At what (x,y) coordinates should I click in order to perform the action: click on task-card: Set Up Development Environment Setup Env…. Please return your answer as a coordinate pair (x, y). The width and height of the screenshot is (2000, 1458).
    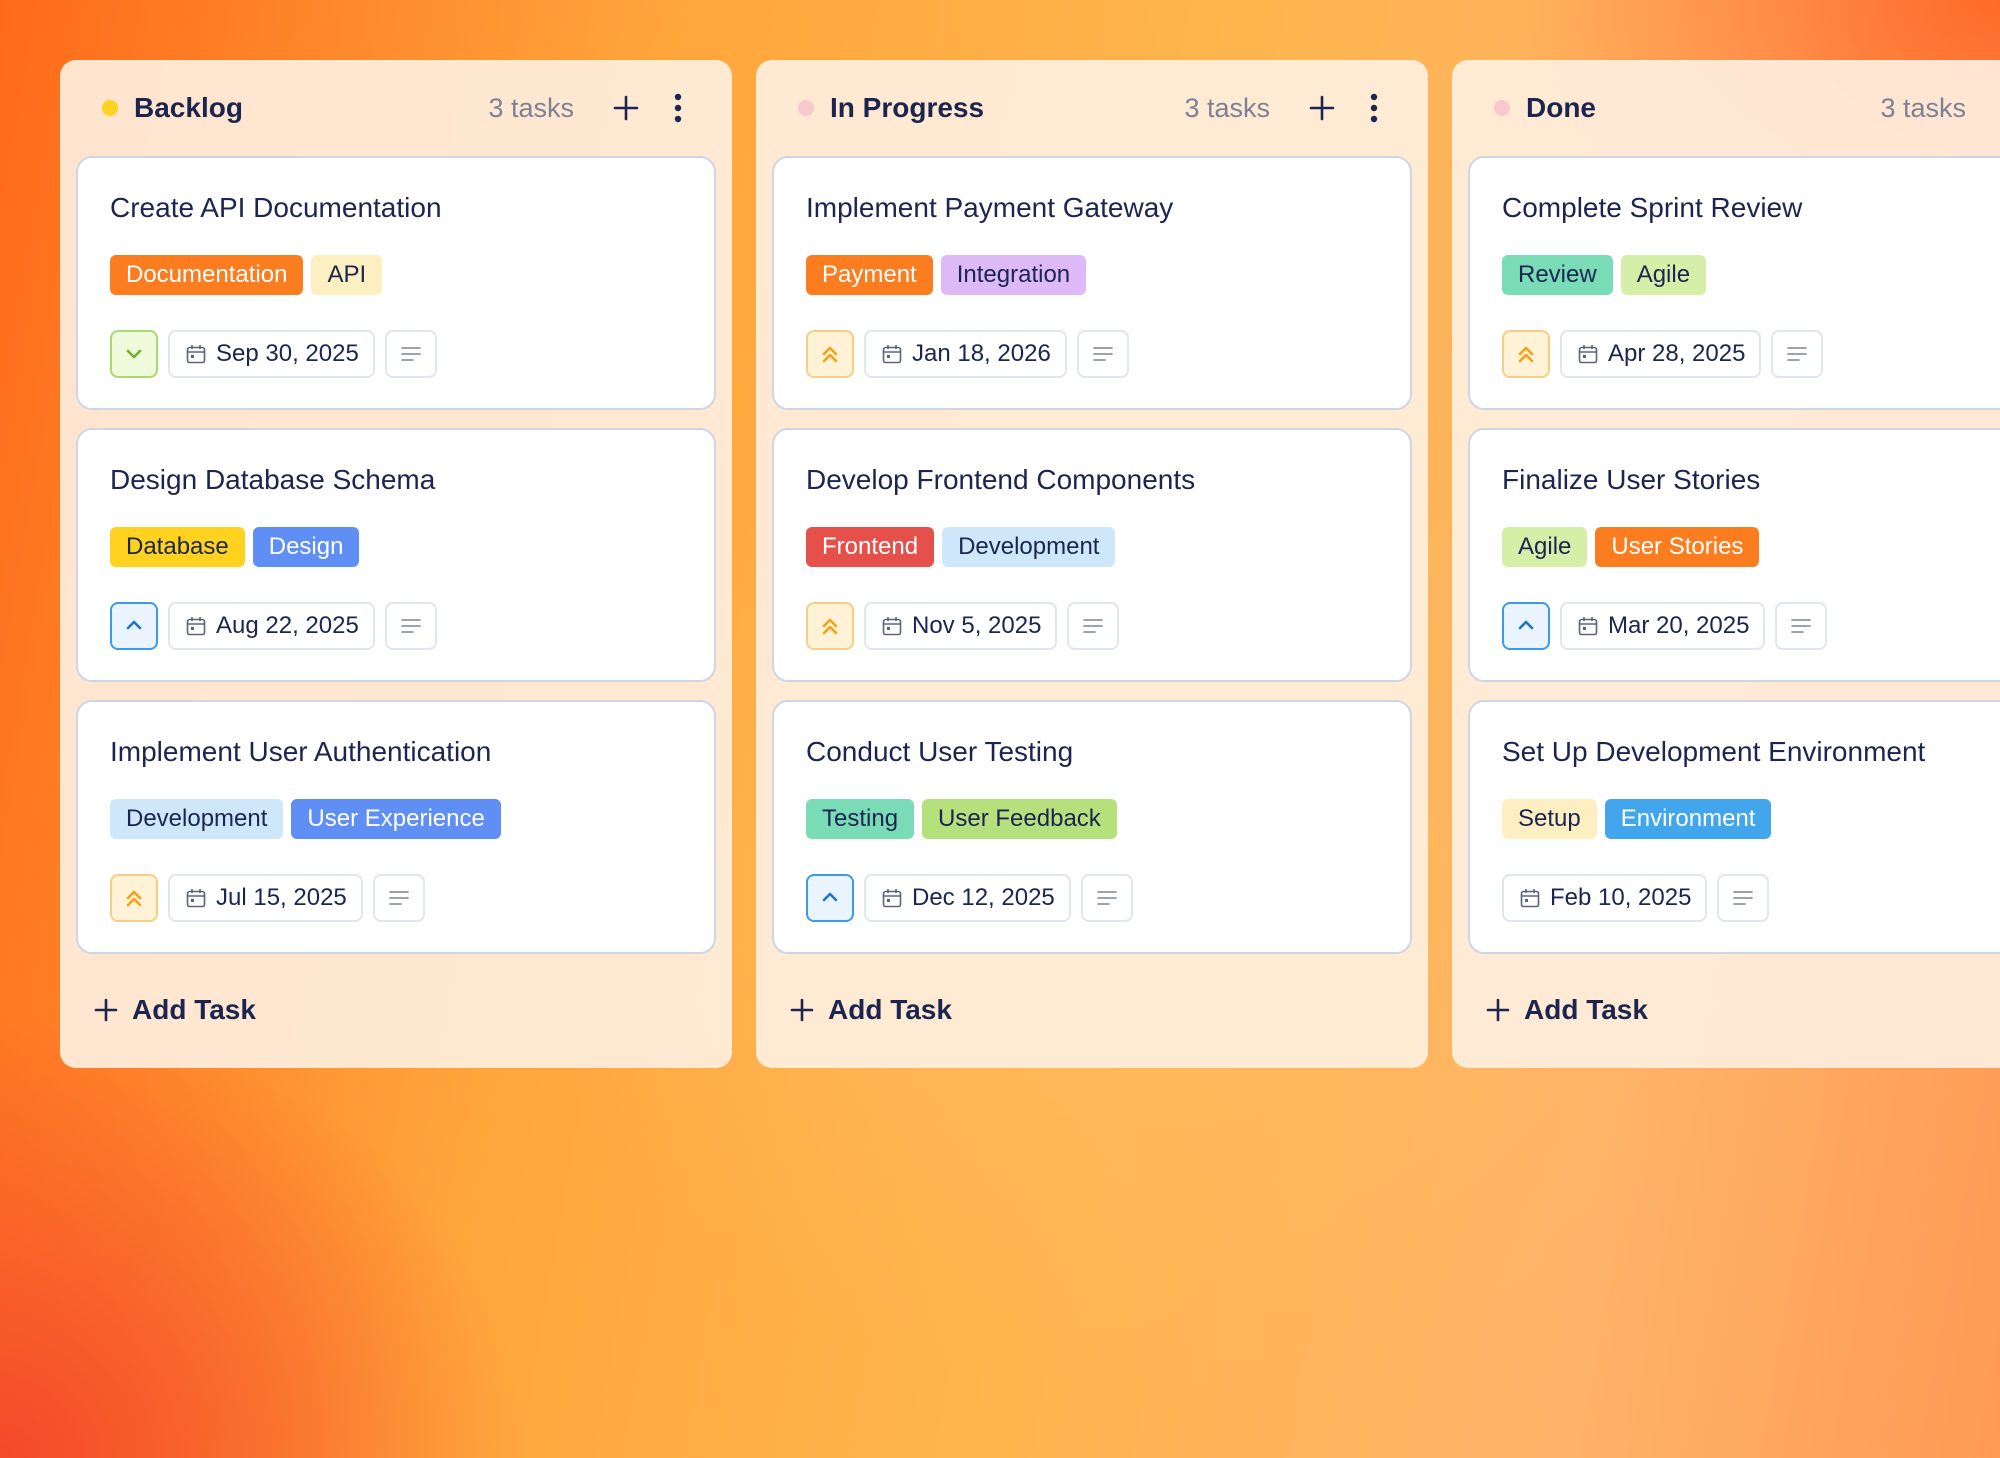
    Looking at the image, I should click on (1734, 827).